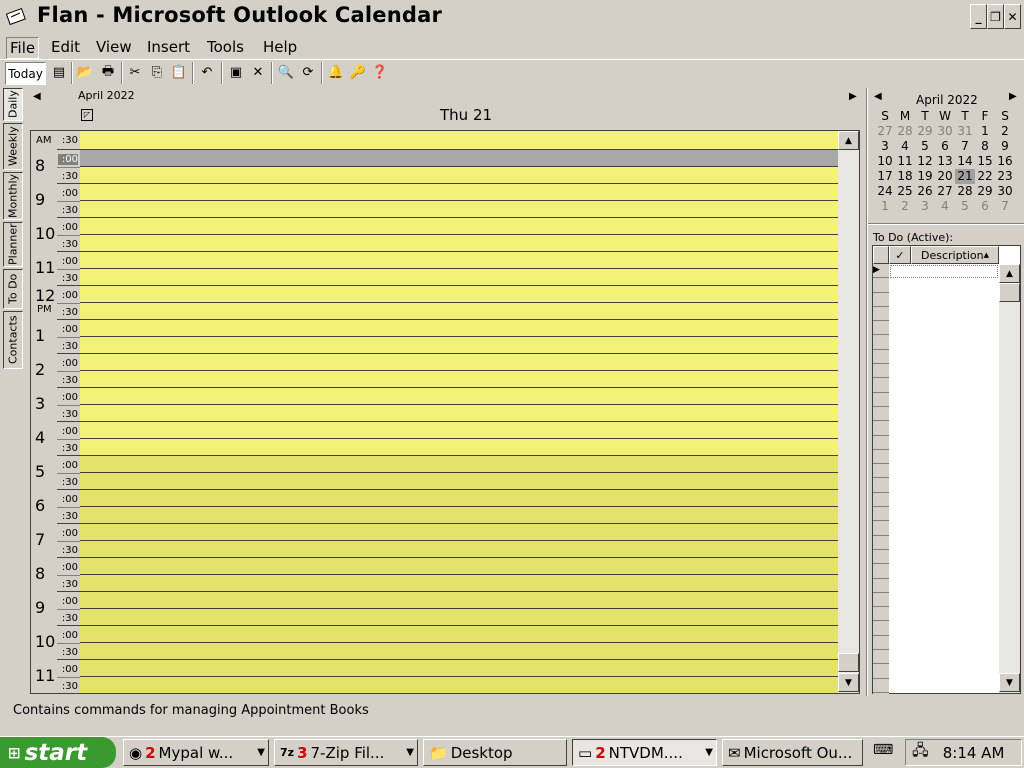 This screenshot has width=1024, height=768. What do you see at coordinates (853, 96) in the screenshot?
I see `next-day-icon: ▶` at bounding box center [853, 96].